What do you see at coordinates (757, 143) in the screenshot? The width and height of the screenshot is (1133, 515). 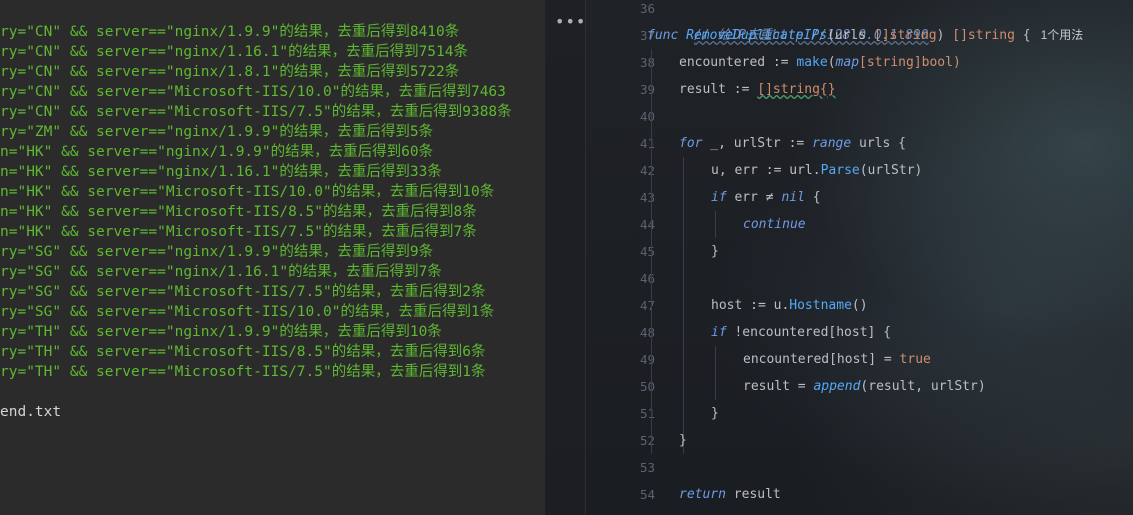 I see `code-token: _, urlStr :=` at bounding box center [757, 143].